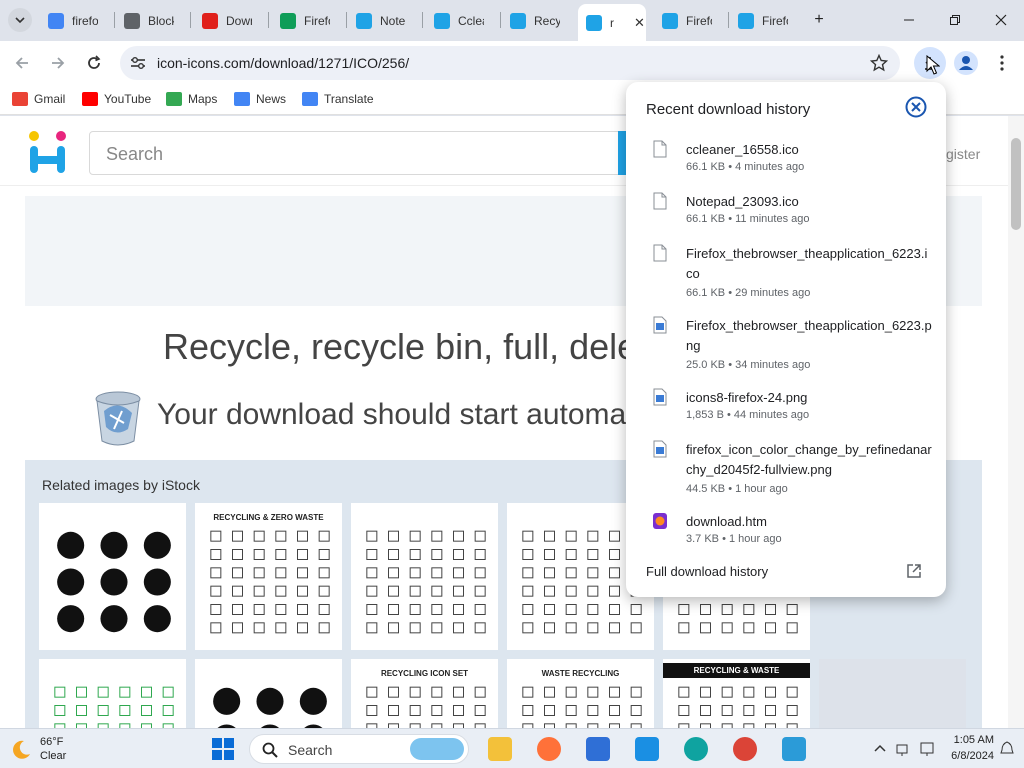  I want to click on download-filename: ccleaner_16558.ico, so click(809, 150).